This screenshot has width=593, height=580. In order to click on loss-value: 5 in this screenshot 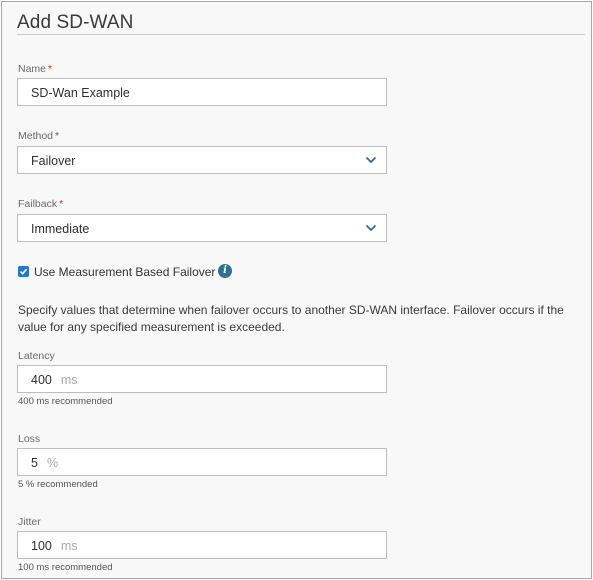, I will do `click(34, 463)`.